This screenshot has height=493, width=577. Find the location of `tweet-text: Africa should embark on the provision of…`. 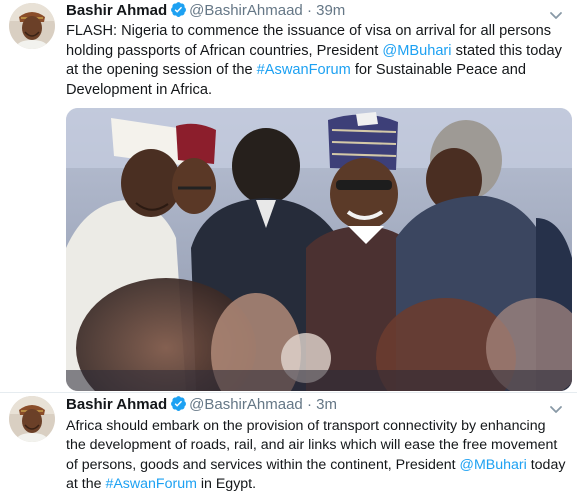

tweet-text: Africa should embark on the provision of… is located at coordinates (316, 455).